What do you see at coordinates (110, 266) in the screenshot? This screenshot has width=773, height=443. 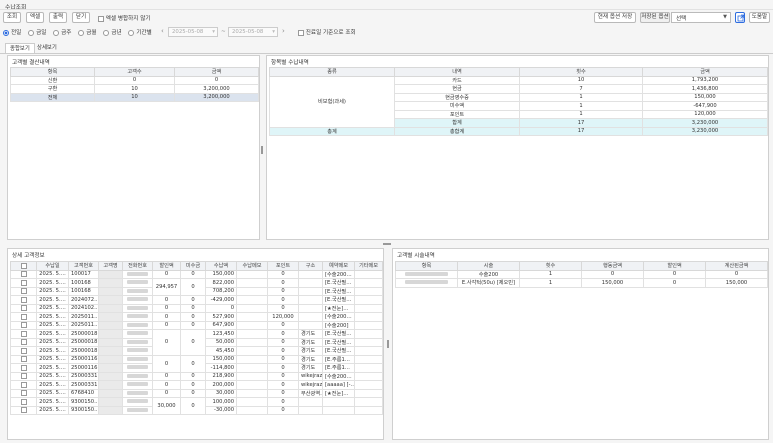 I see `column-header: 고객명` at bounding box center [110, 266].